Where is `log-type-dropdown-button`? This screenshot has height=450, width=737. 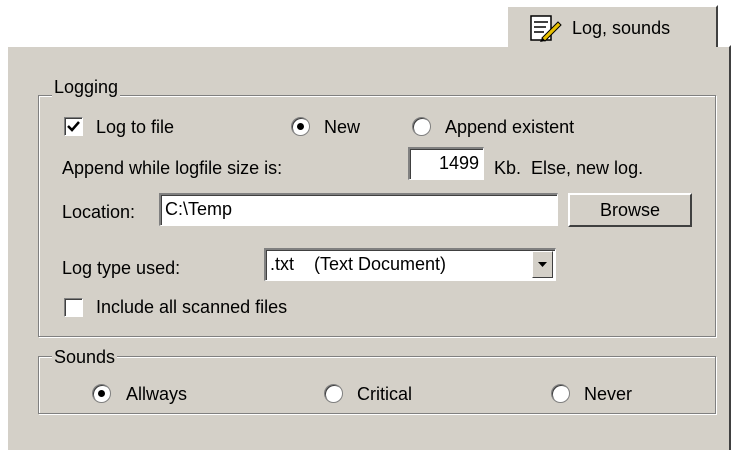 log-type-dropdown-button is located at coordinates (542, 264).